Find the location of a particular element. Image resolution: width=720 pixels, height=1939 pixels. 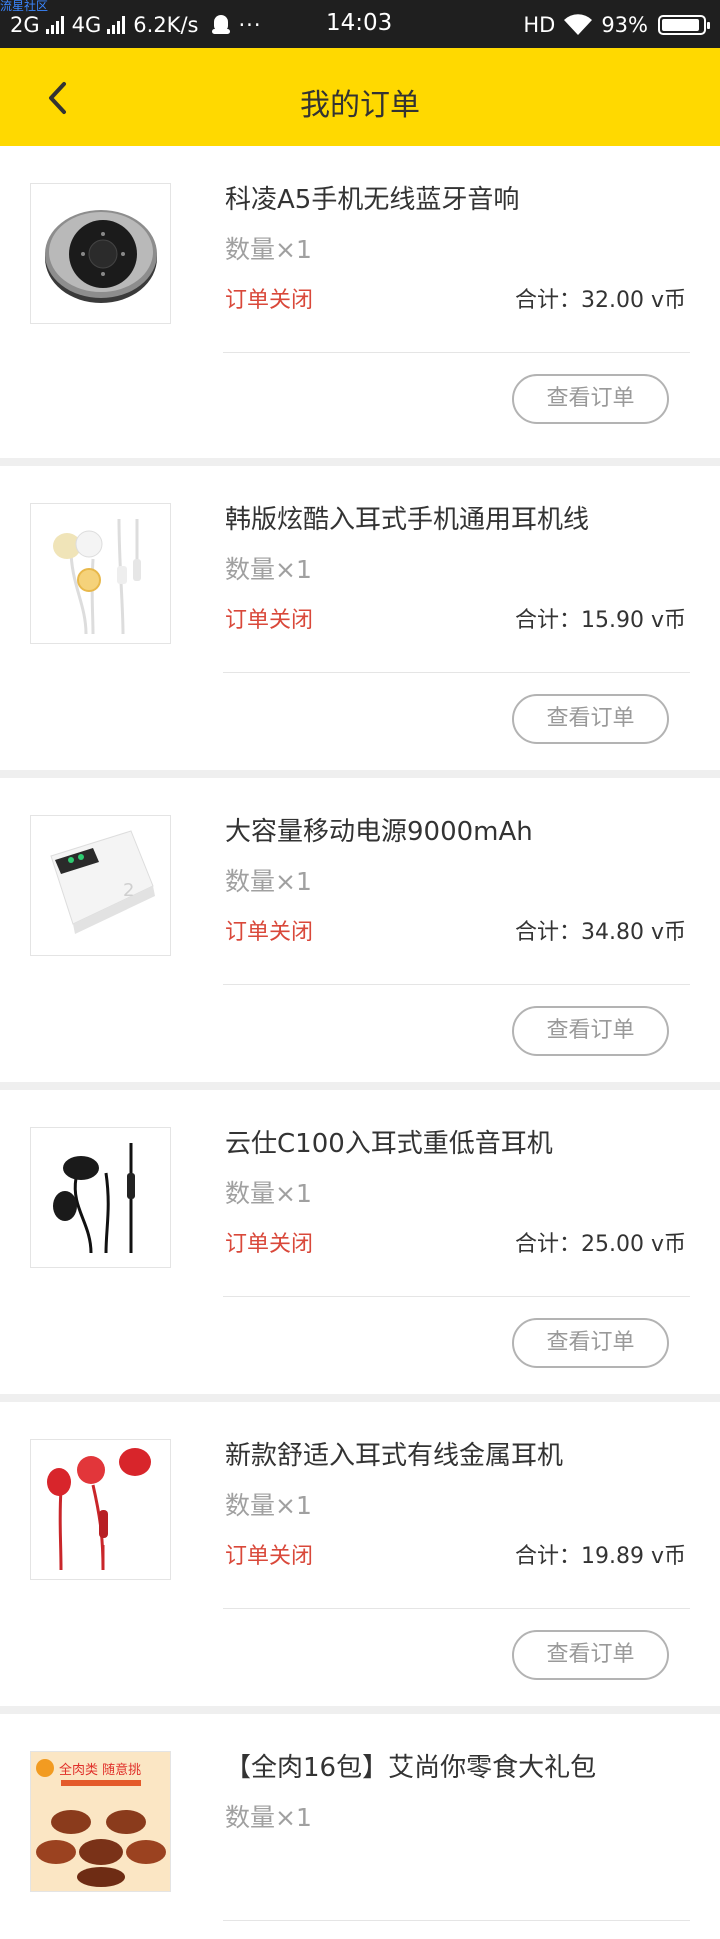

order-card: 全肉类 随意挑 【全肉16包】艾尚你零食大礼包 数量×1 is located at coordinates (360, 1822).